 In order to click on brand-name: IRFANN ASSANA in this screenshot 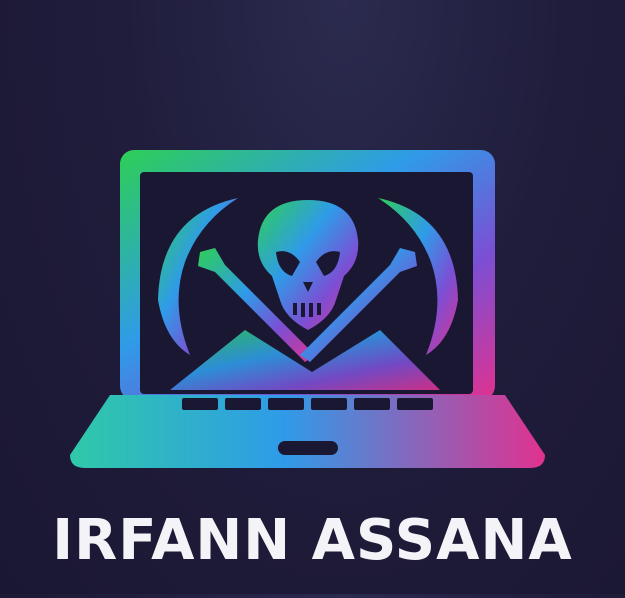, I will do `click(312, 540)`.